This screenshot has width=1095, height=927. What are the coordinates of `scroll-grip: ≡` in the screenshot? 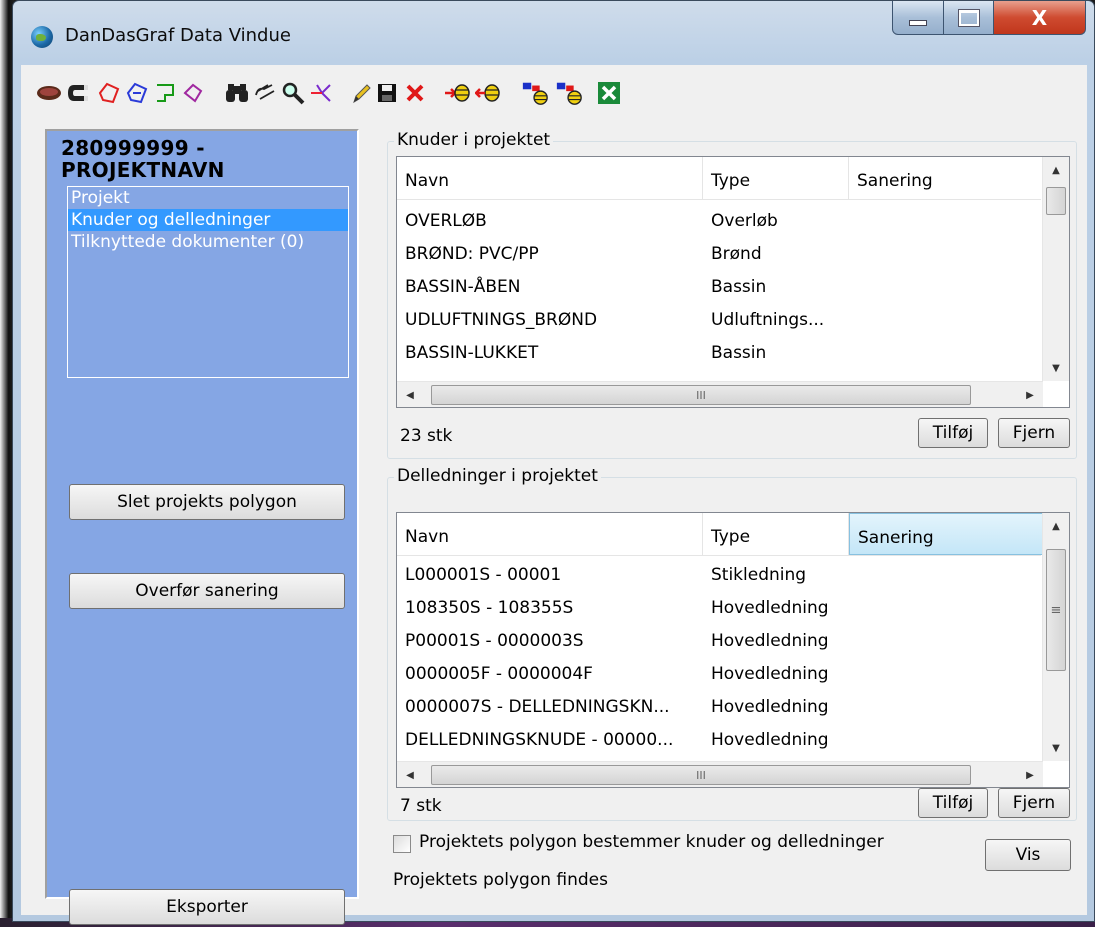 It's located at (1056, 610).